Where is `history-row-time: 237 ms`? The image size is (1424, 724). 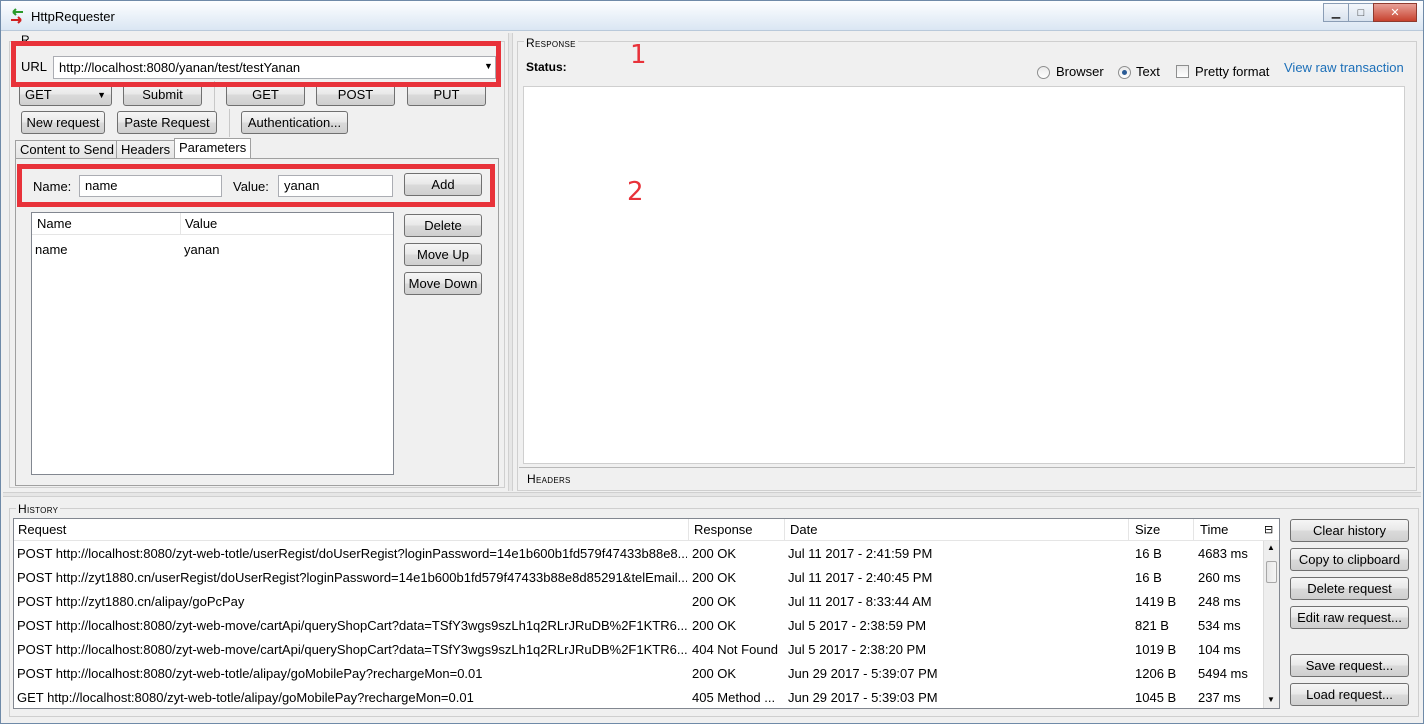
history-row-time: 237 ms is located at coordinates (1219, 697).